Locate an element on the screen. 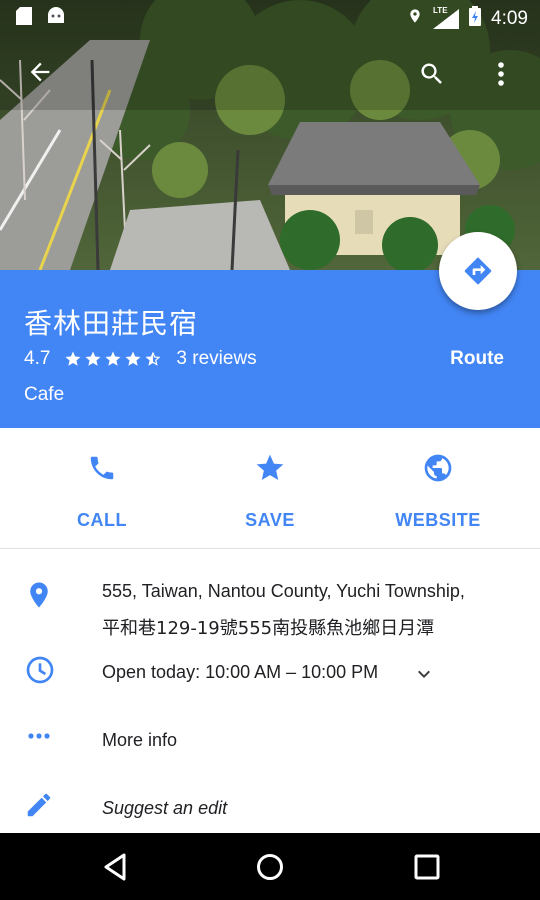 Image resolution: width=540 pixels, height=900 pixels. nav-home-icon is located at coordinates (270, 867).